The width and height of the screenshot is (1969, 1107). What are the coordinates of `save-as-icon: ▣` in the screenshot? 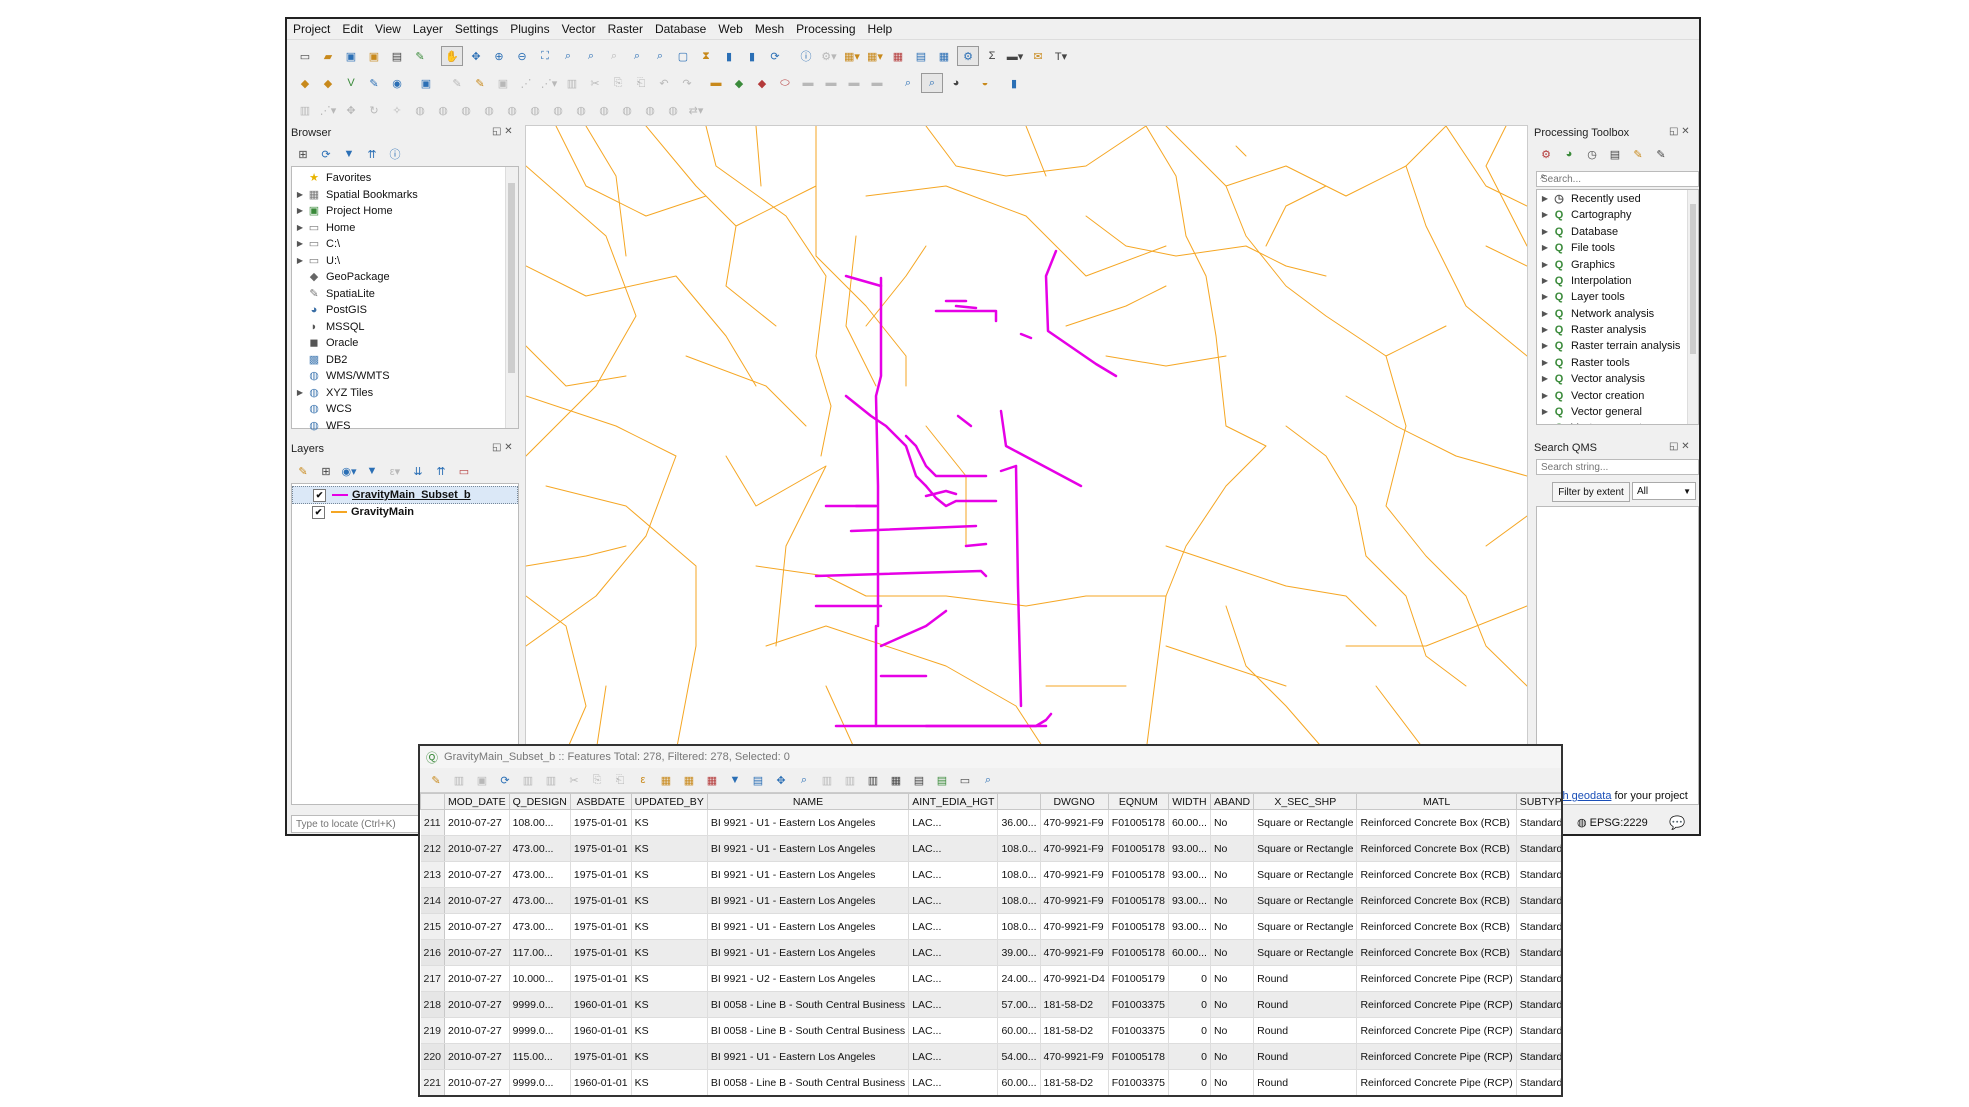 It's located at (374, 56).